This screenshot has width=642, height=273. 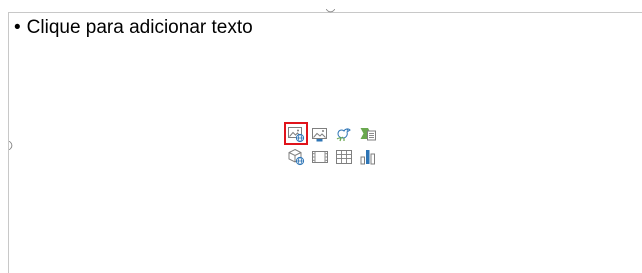 I want to click on picture-from-file-icon, so click(x=296, y=133).